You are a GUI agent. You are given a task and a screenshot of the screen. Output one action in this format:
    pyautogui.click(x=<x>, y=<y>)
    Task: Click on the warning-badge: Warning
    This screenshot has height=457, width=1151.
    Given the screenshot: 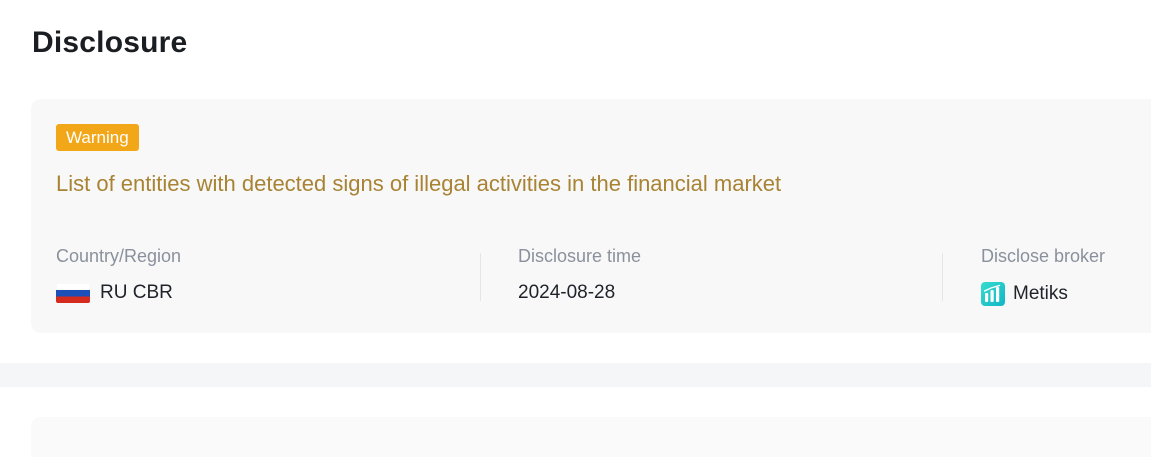 What is the action you would take?
    pyautogui.click(x=97, y=137)
    